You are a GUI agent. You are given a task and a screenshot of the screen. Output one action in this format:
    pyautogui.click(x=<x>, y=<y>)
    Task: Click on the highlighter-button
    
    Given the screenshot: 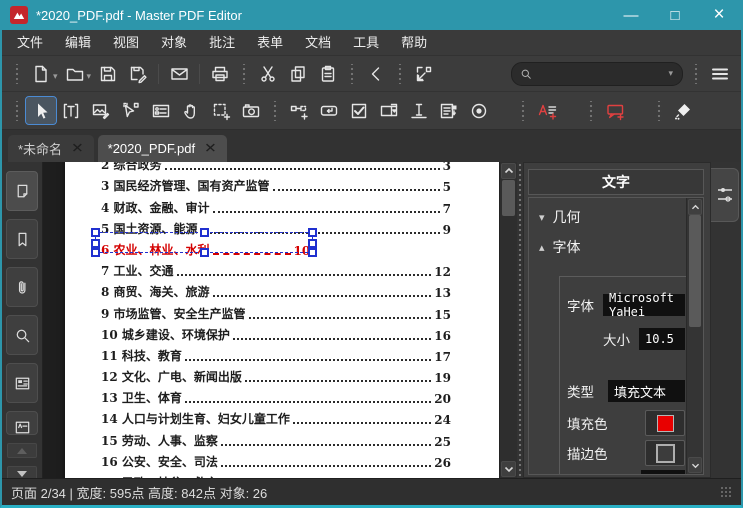 What is the action you would take?
    pyautogui.click(x=683, y=110)
    